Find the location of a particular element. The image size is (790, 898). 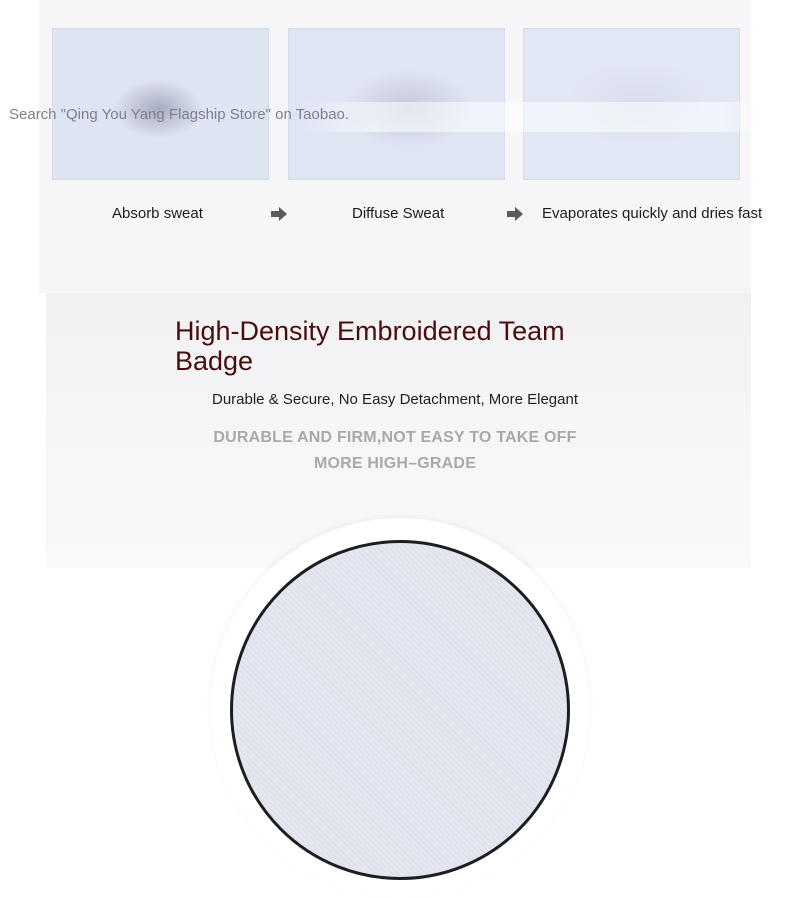

fabric-swatch-absorb is located at coordinates (160, 104).